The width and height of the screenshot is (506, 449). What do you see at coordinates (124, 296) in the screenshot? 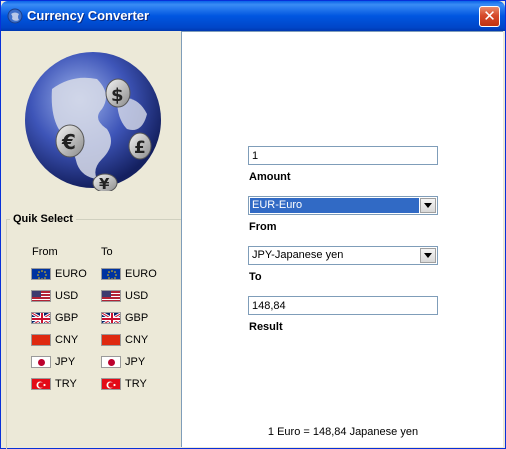
I see `to-usd-option: USD` at bounding box center [124, 296].